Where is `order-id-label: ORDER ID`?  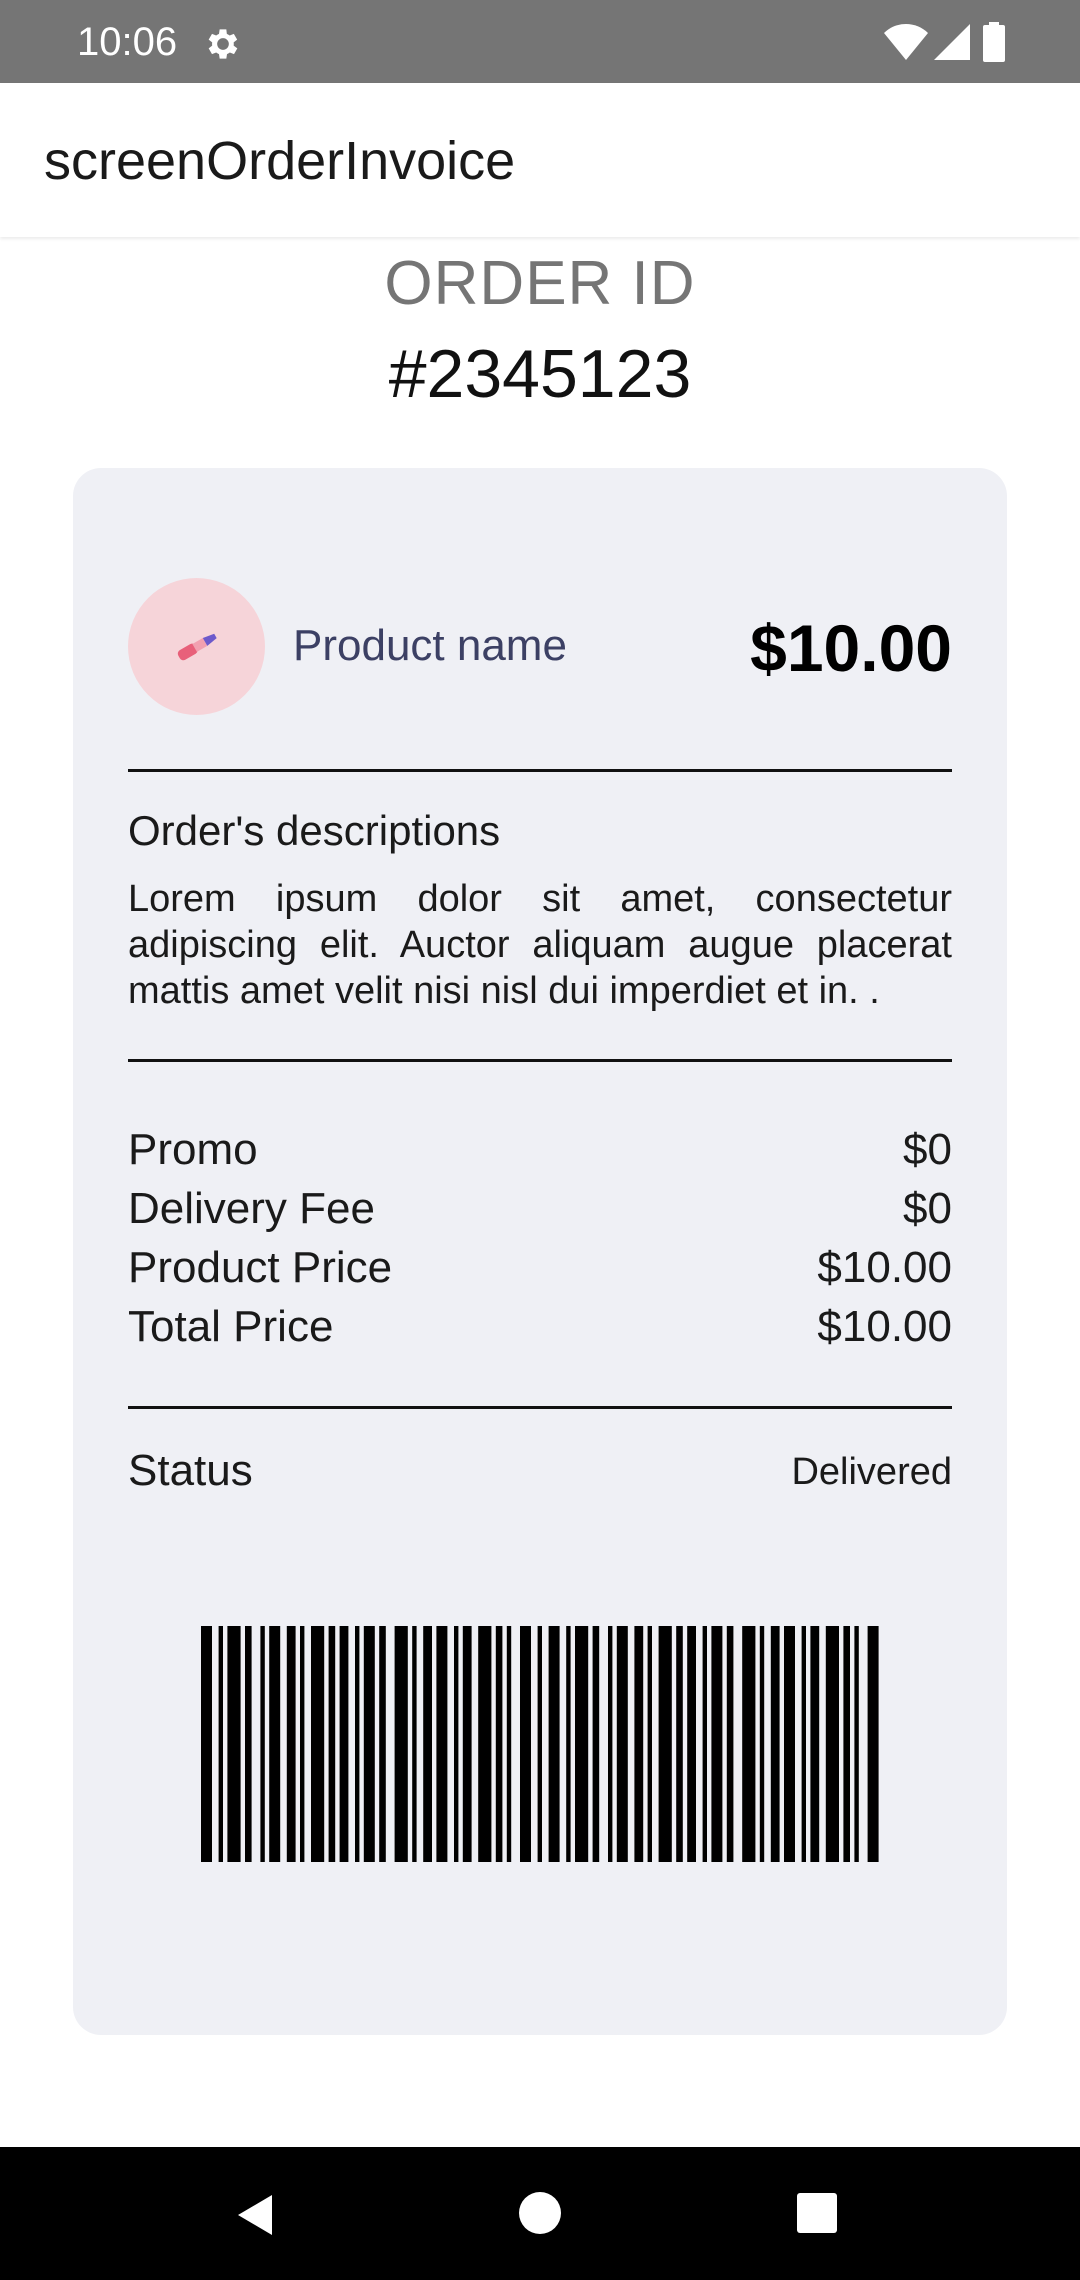
order-id-label: ORDER ID is located at coordinates (540, 283).